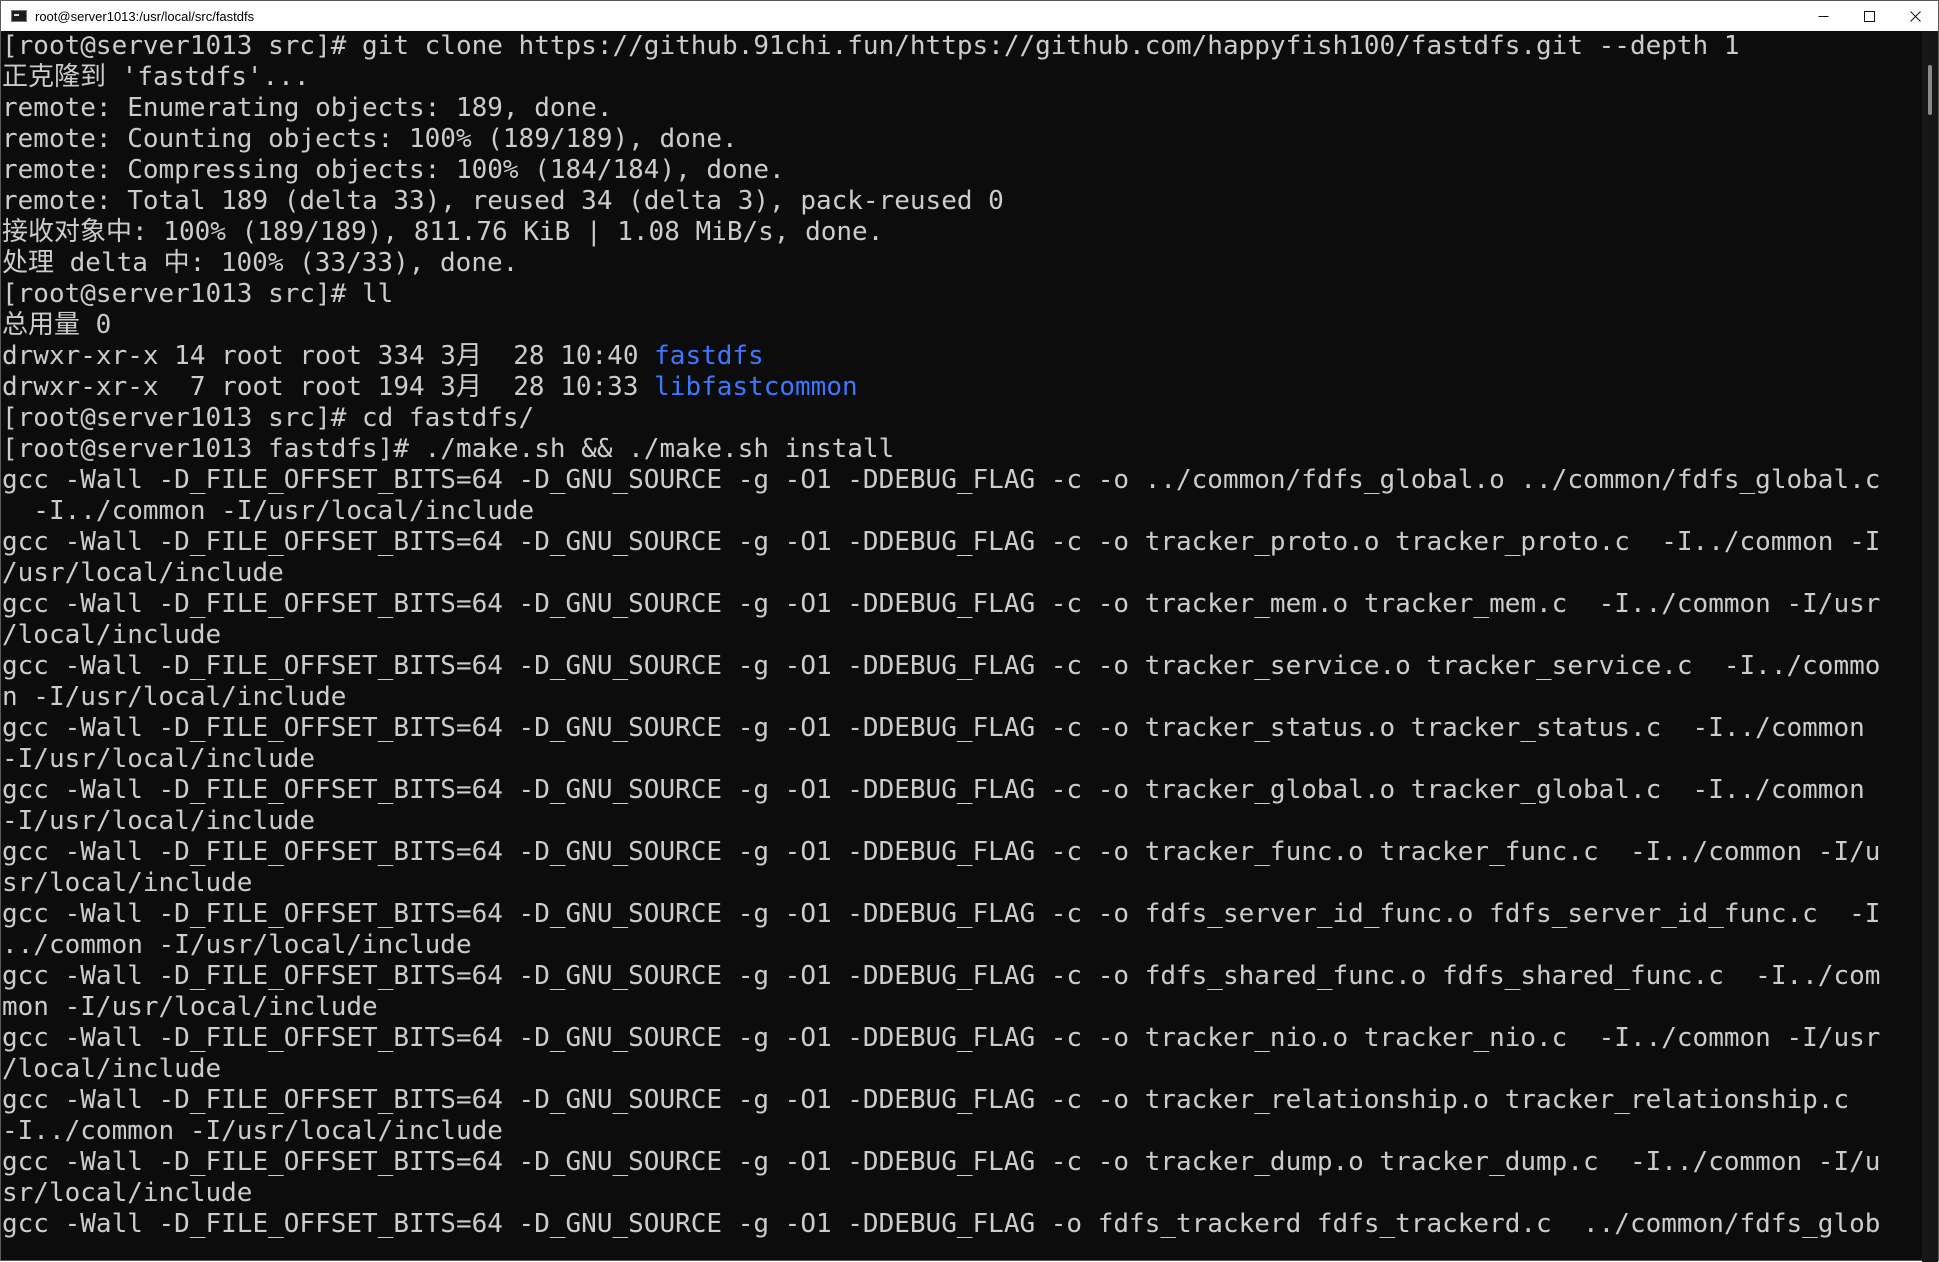  What do you see at coordinates (198, 294) in the screenshot?
I see `terminal-line: [root@server1013 src]# ll` at bounding box center [198, 294].